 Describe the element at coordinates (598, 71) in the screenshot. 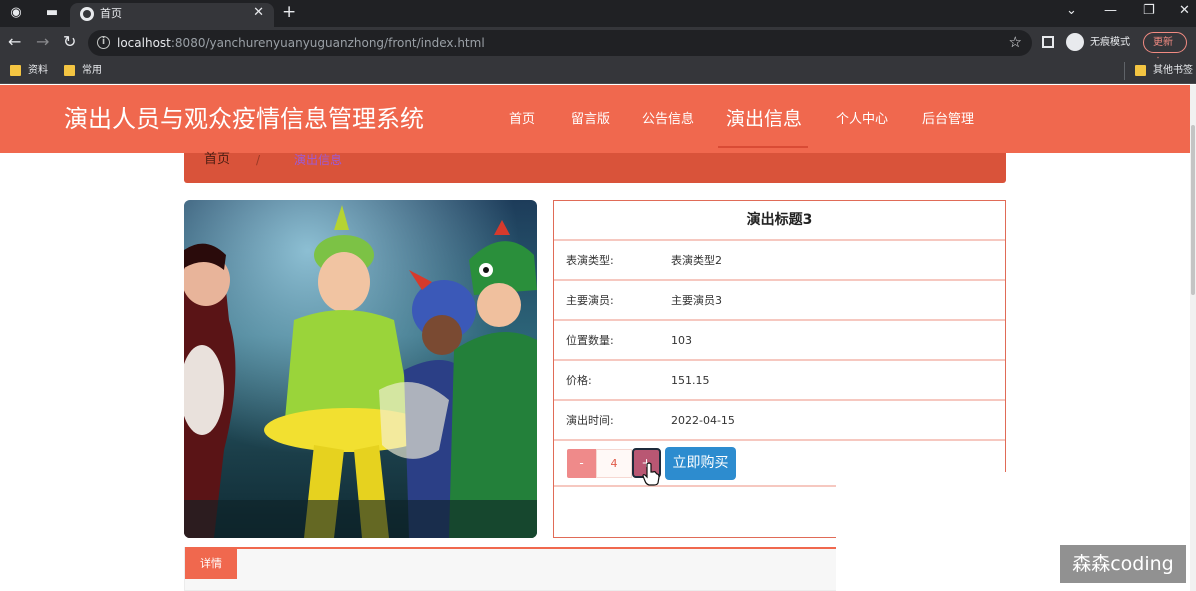

I see `bookmarks-bar: 资料 常用 其他书签` at that location.